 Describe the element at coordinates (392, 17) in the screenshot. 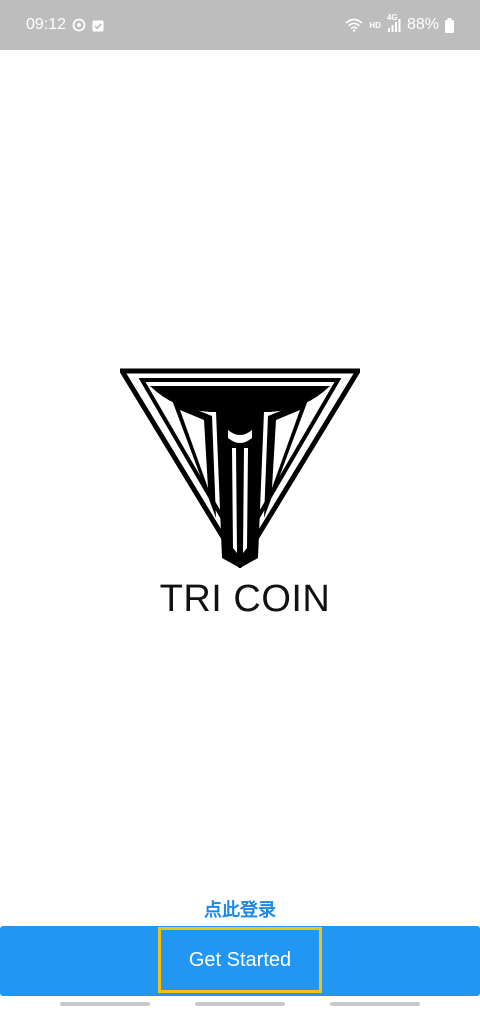

I see `network-type: 4G` at that location.